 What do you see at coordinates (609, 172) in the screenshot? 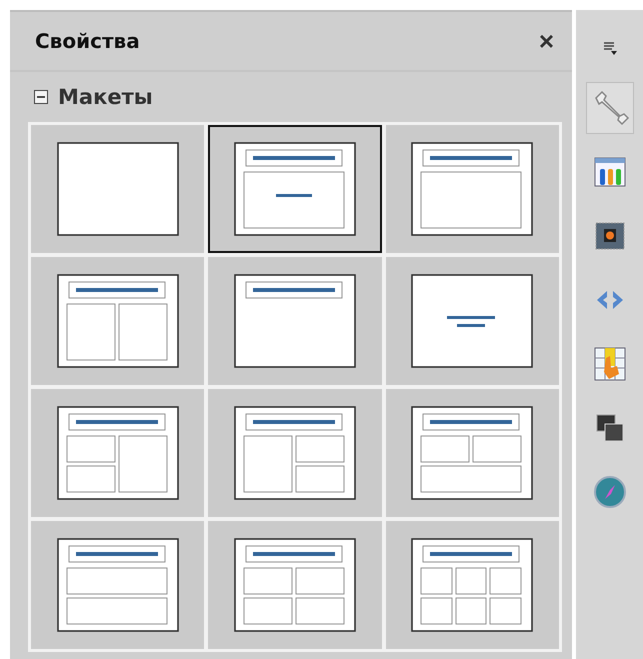
I see `chart-styles-icon` at bounding box center [609, 172].